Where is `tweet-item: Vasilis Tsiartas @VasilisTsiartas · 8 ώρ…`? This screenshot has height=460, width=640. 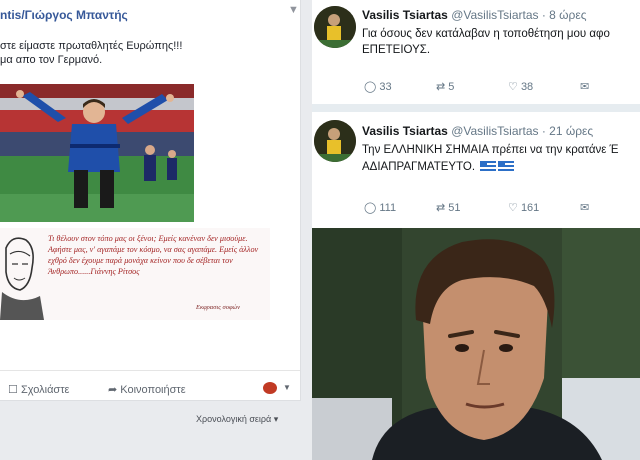 tweet-item: Vasilis Tsiartas @VasilisTsiartas · 8 ώρ… is located at coordinates (476, 52).